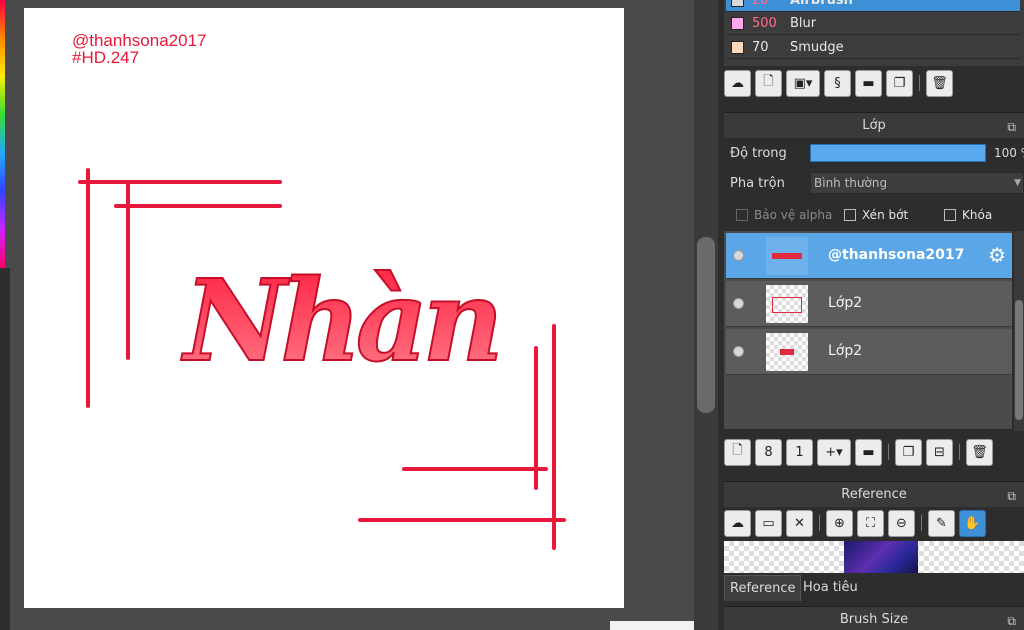  I want to click on lock-checkbox: Khóa, so click(968, 215).